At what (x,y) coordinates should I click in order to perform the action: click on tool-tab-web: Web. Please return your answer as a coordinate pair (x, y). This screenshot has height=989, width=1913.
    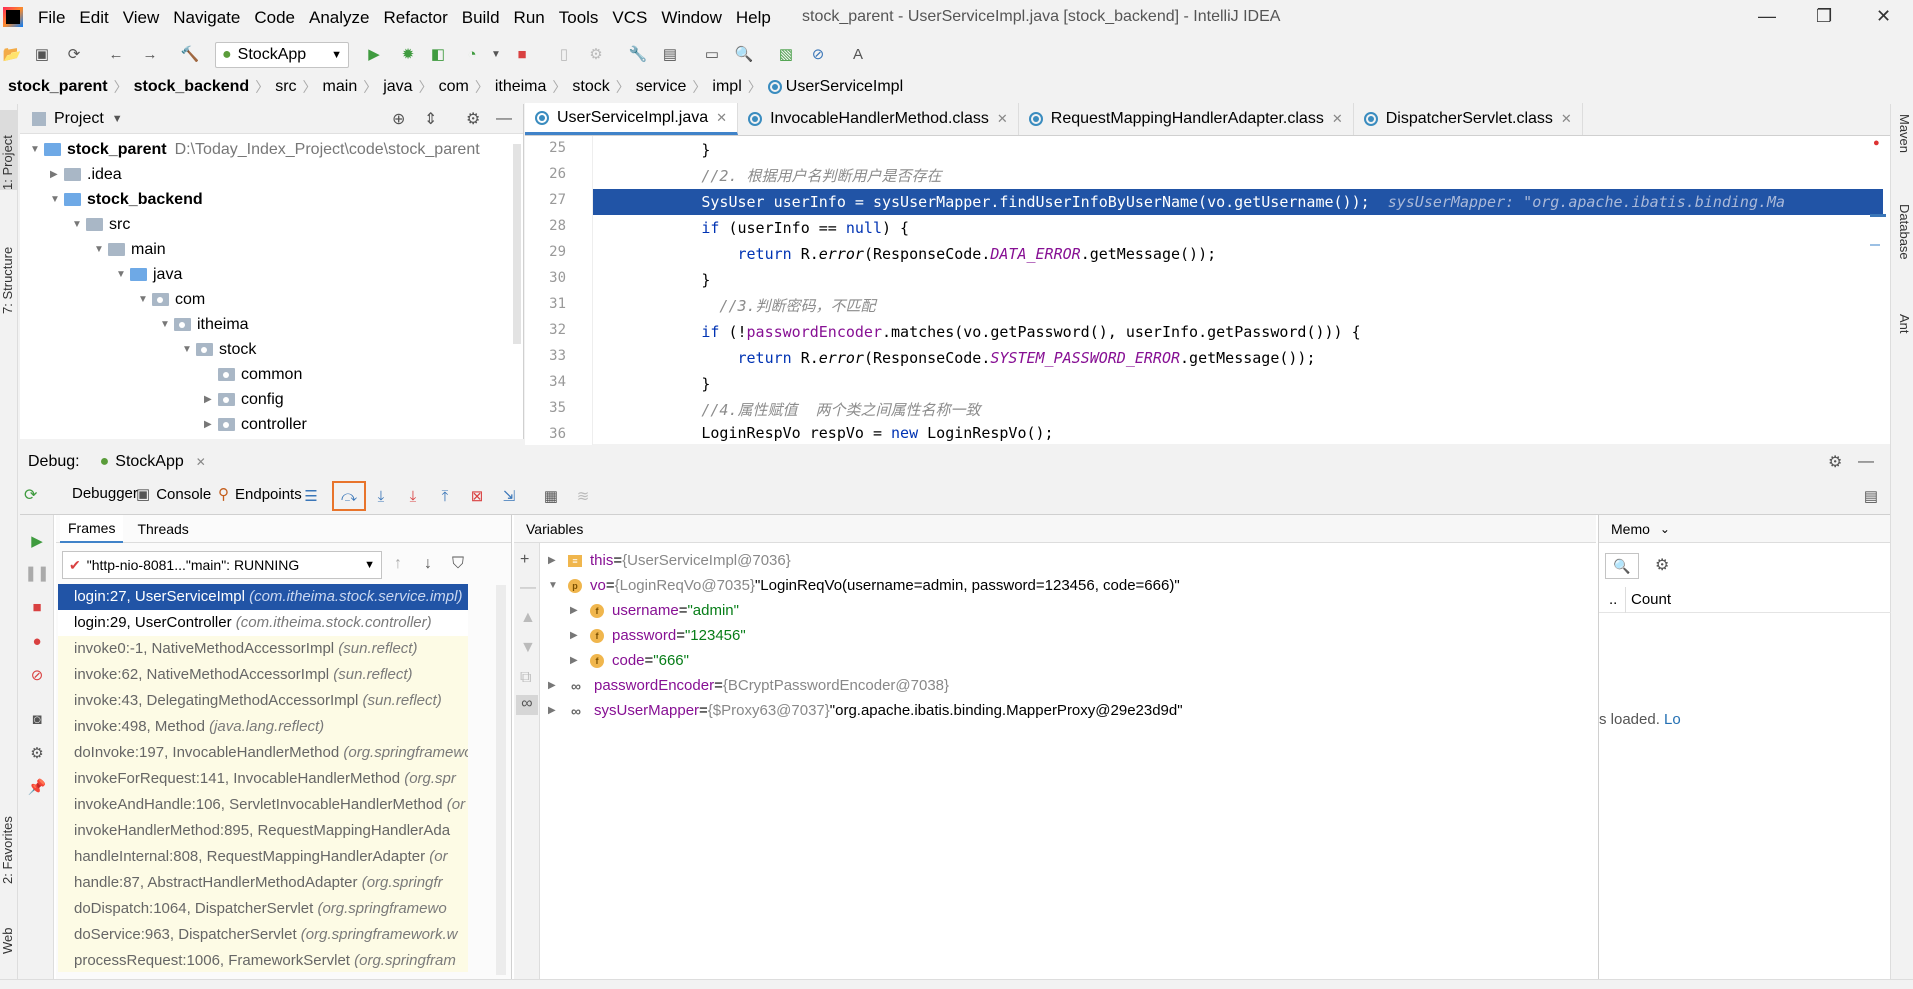
    Looking at the image, I should click on (9, 934).